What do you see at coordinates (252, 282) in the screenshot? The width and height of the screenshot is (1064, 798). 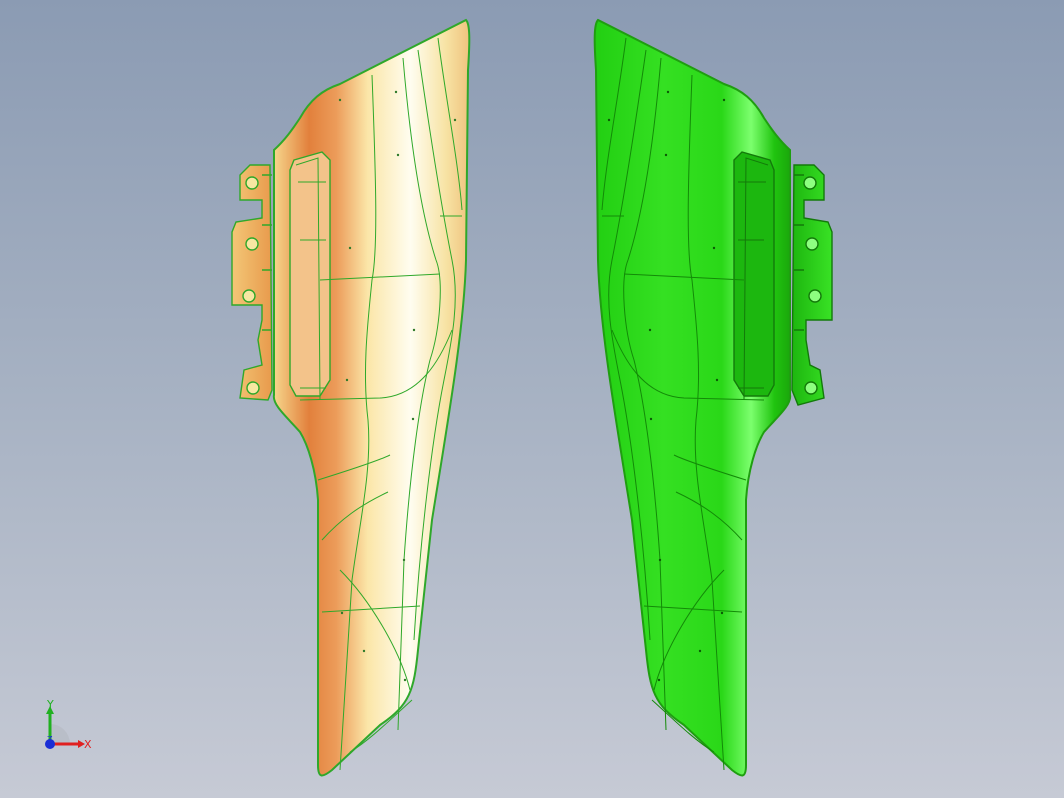 I see `left-mounting-brackets` at bounding box center [252, 282].